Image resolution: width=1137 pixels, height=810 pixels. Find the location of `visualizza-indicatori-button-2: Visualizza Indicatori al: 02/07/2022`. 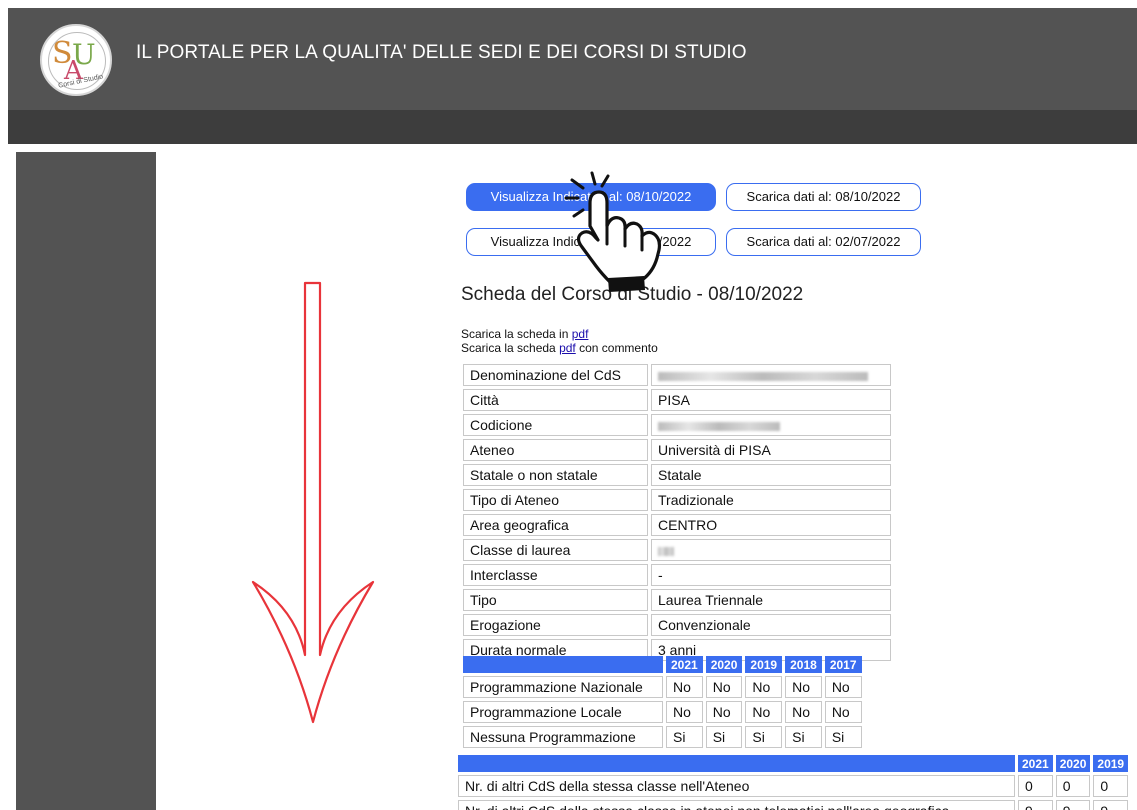

visualizza-indicatori-button-2: Visualizza Indicatori al: 02/07/2022 is located at coordinates (591, 242).